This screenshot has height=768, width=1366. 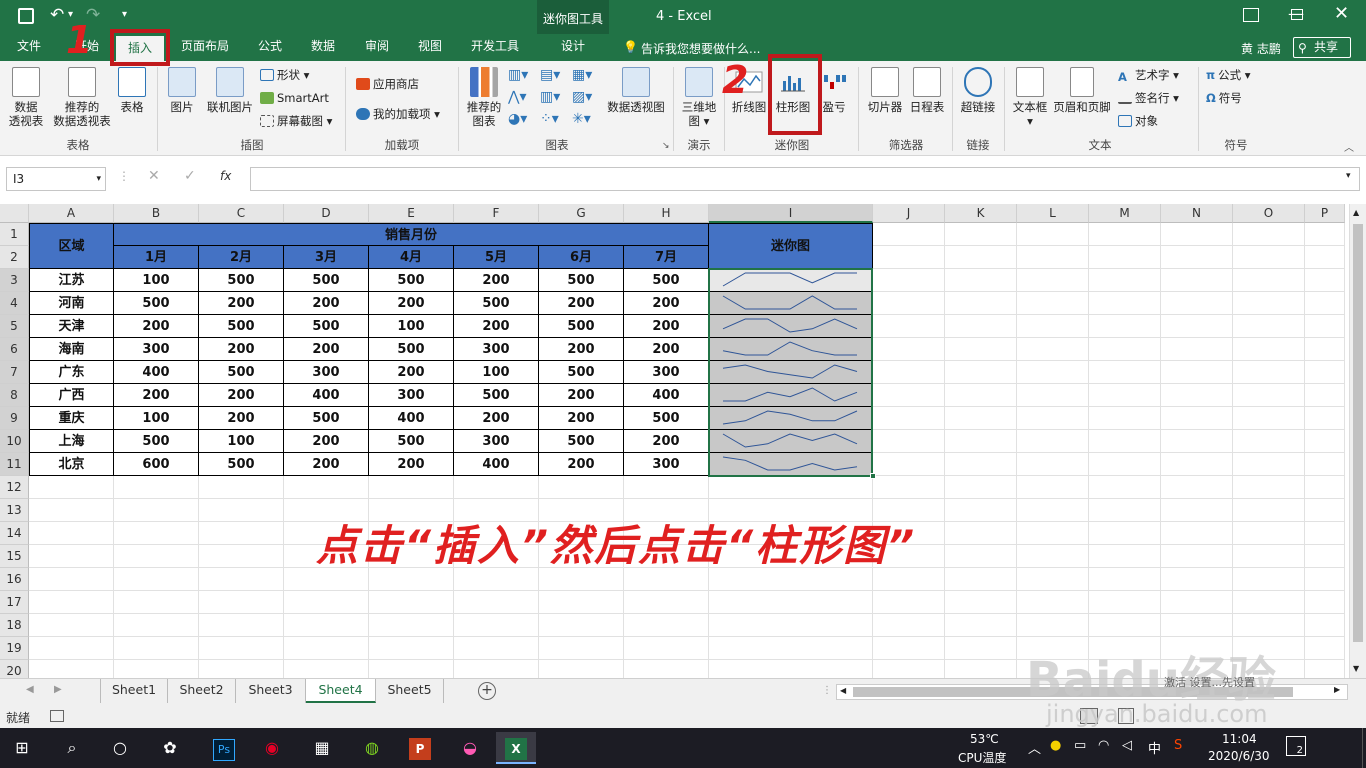 I want to click on object-button: 对象, so click(x=1138, y=121).